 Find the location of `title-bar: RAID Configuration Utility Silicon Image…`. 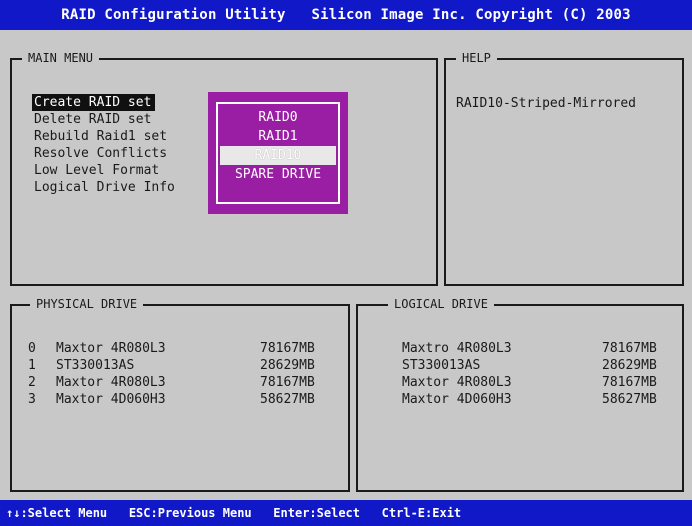

title-bar: RAID Configuration Utility Silicon Image… is located at coordinates (346, 15).